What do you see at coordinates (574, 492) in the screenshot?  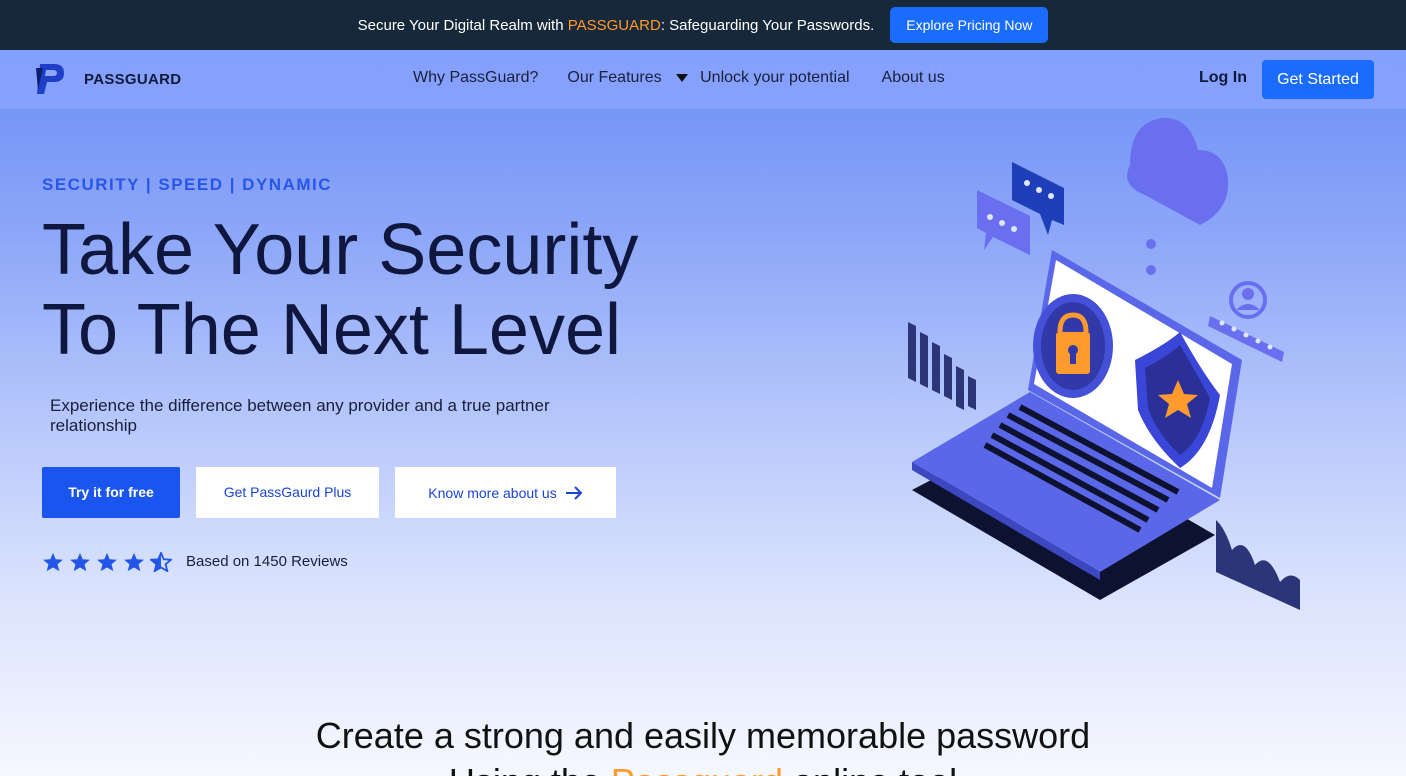 I see `arrow-right-icon` at bounding box center [574, 492].